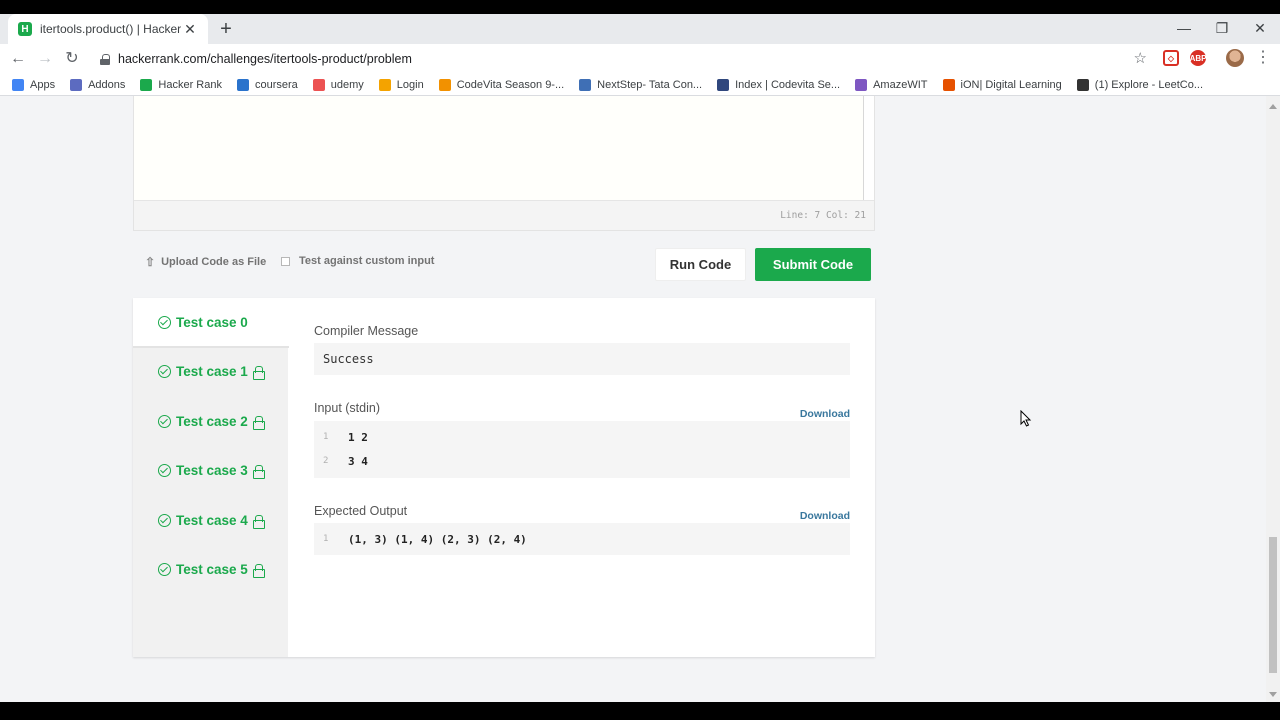 The width and height of the screenshot is (1280, 720). I want to click on line-col-indicator: Line: 7 Col: 21, so click(823, 215).